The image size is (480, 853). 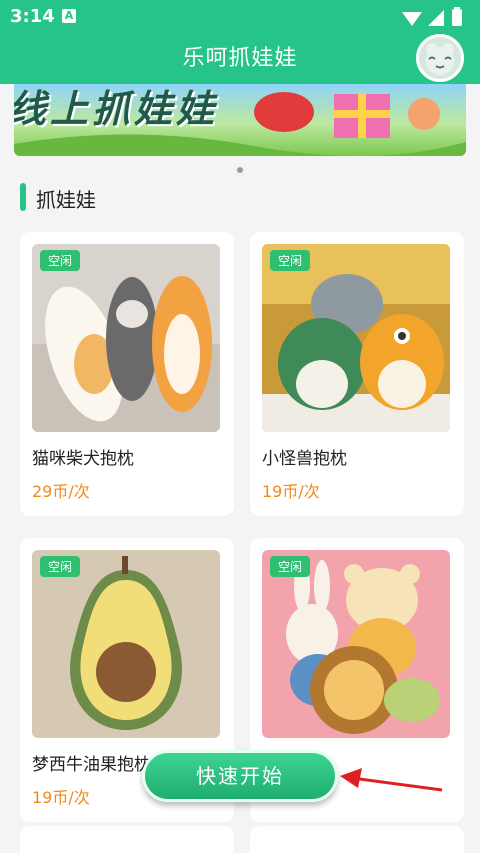 I want to click on status-bar: 3:14 A, so click(x=240, y=17).